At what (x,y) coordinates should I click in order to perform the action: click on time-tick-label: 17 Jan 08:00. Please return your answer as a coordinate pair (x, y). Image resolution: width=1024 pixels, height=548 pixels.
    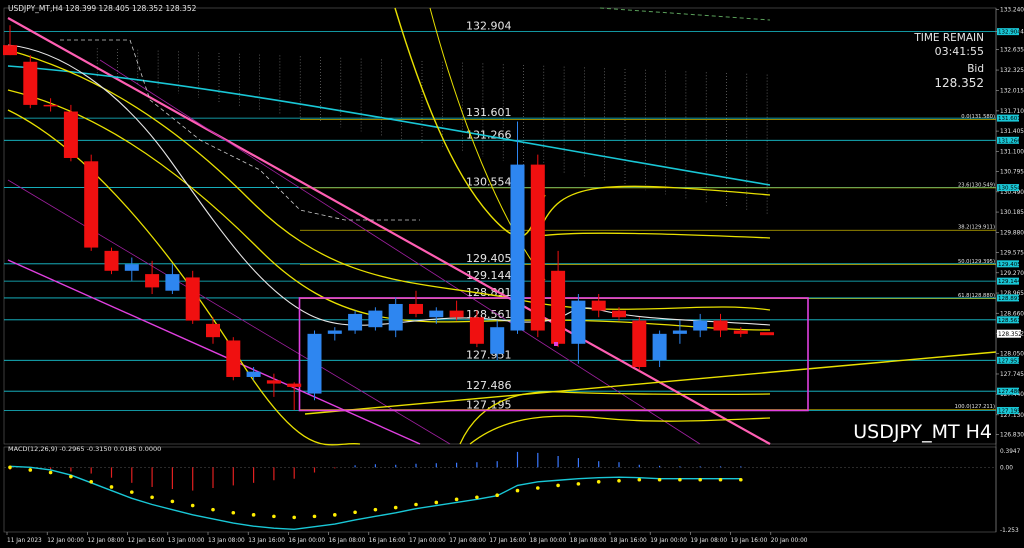
    Looking at the image, I should click on (467, 541).